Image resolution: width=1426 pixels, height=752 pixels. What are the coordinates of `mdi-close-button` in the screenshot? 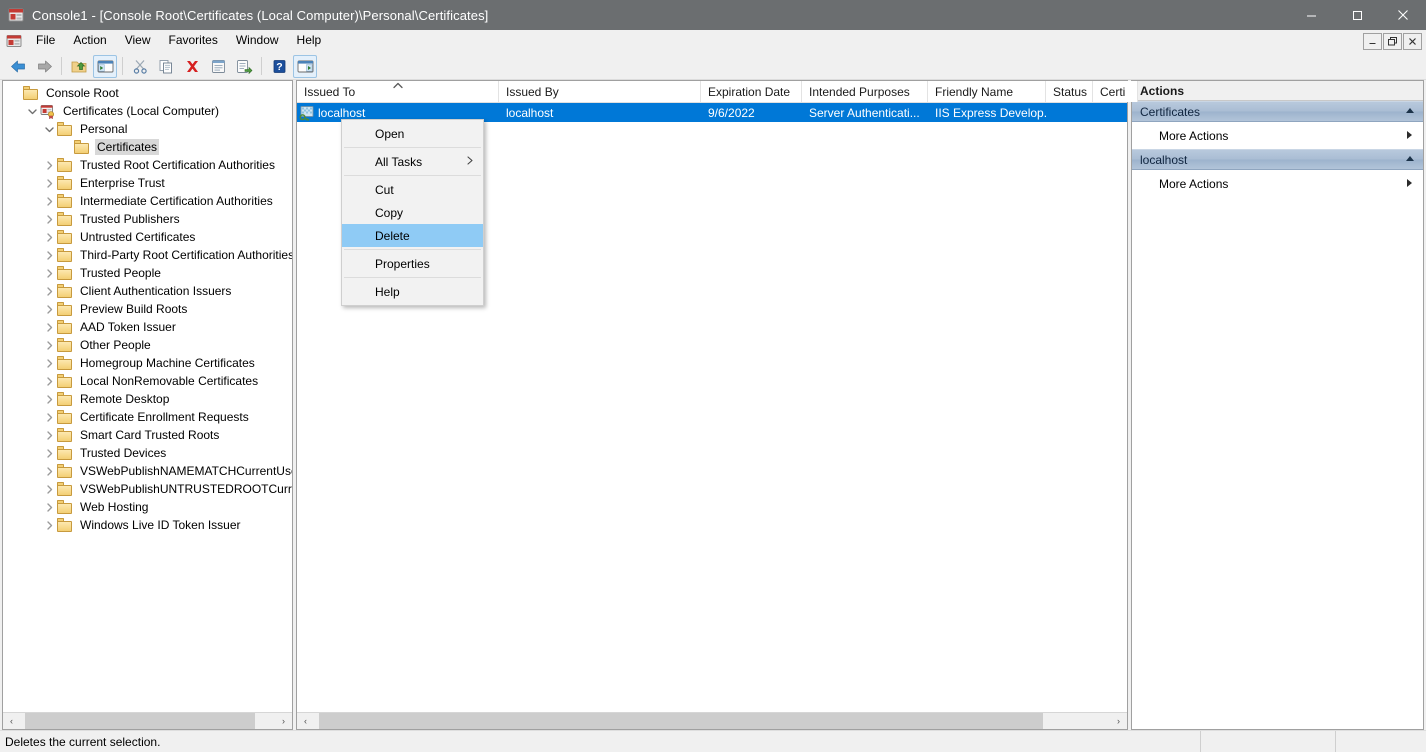 It's located at (1412, 41).